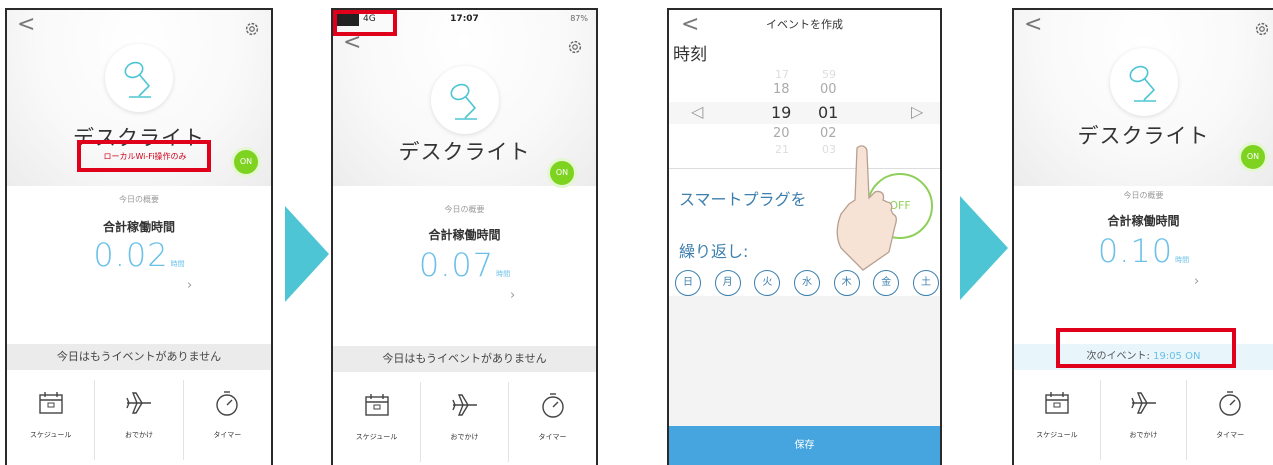  Describe the element at coordinates (846, 283) in the screenshot. I see `day-thu-toggle: 木` at that location.